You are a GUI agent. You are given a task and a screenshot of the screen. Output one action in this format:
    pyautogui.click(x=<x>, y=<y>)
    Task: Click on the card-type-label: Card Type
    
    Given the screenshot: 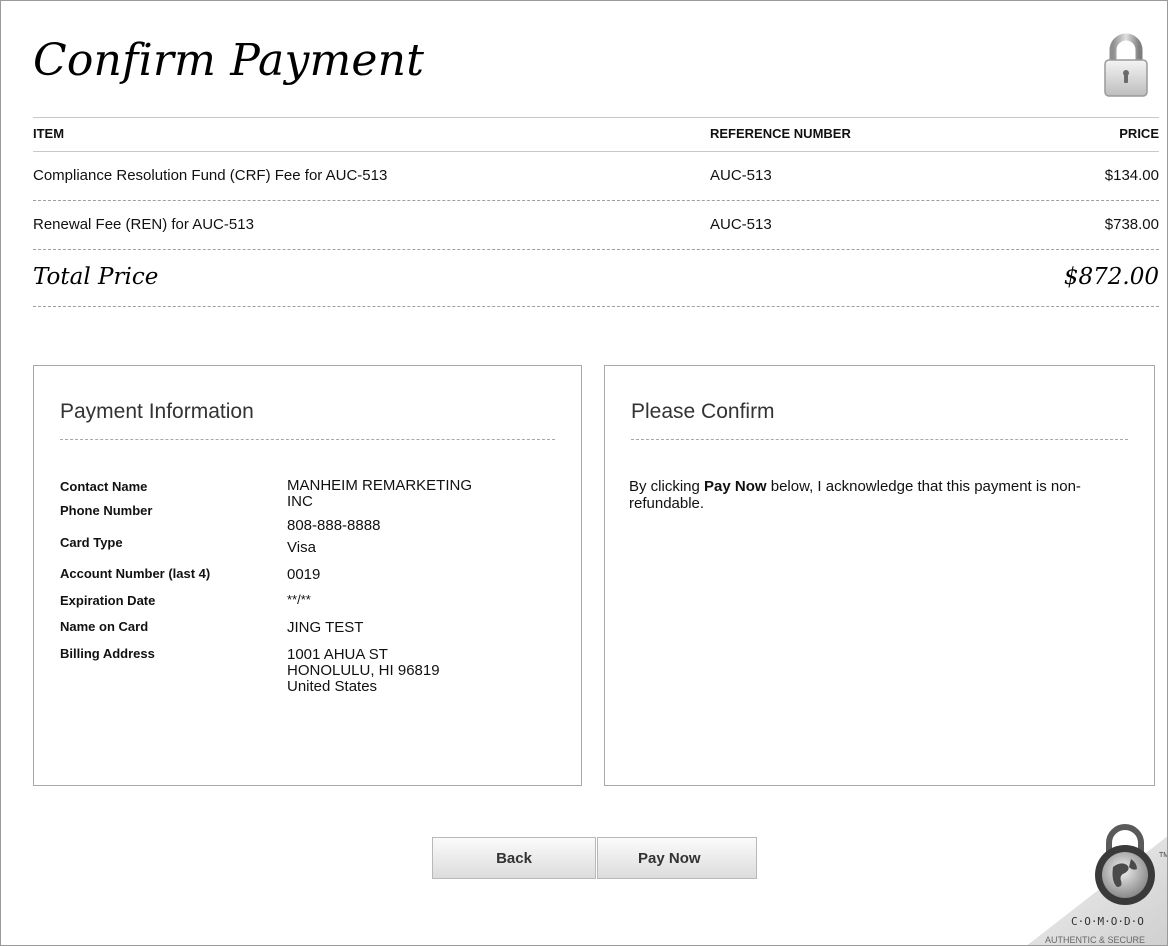 What is the action you would take?
    pyautogui.click(x=91, y=542)
    